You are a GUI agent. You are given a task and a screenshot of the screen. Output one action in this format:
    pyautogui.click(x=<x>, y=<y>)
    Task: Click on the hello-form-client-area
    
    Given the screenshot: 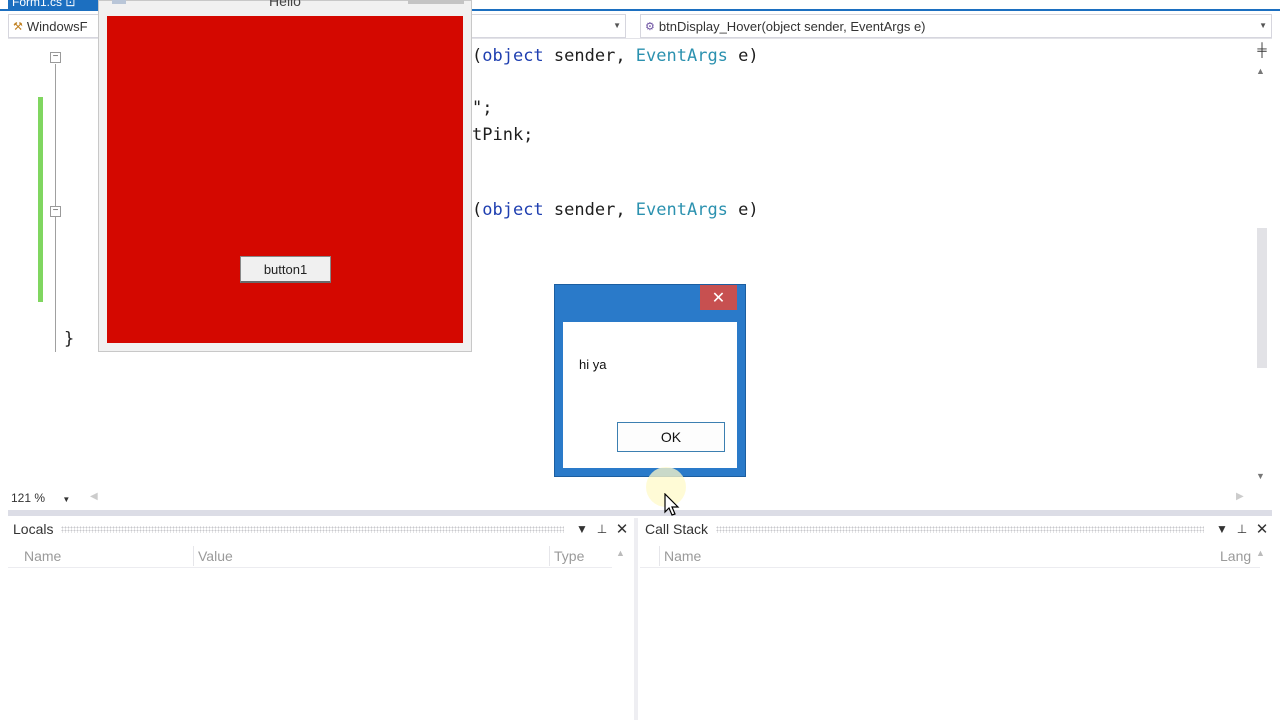 What is the action you would take?
    pyautogui.click(x=285, y=179)
    